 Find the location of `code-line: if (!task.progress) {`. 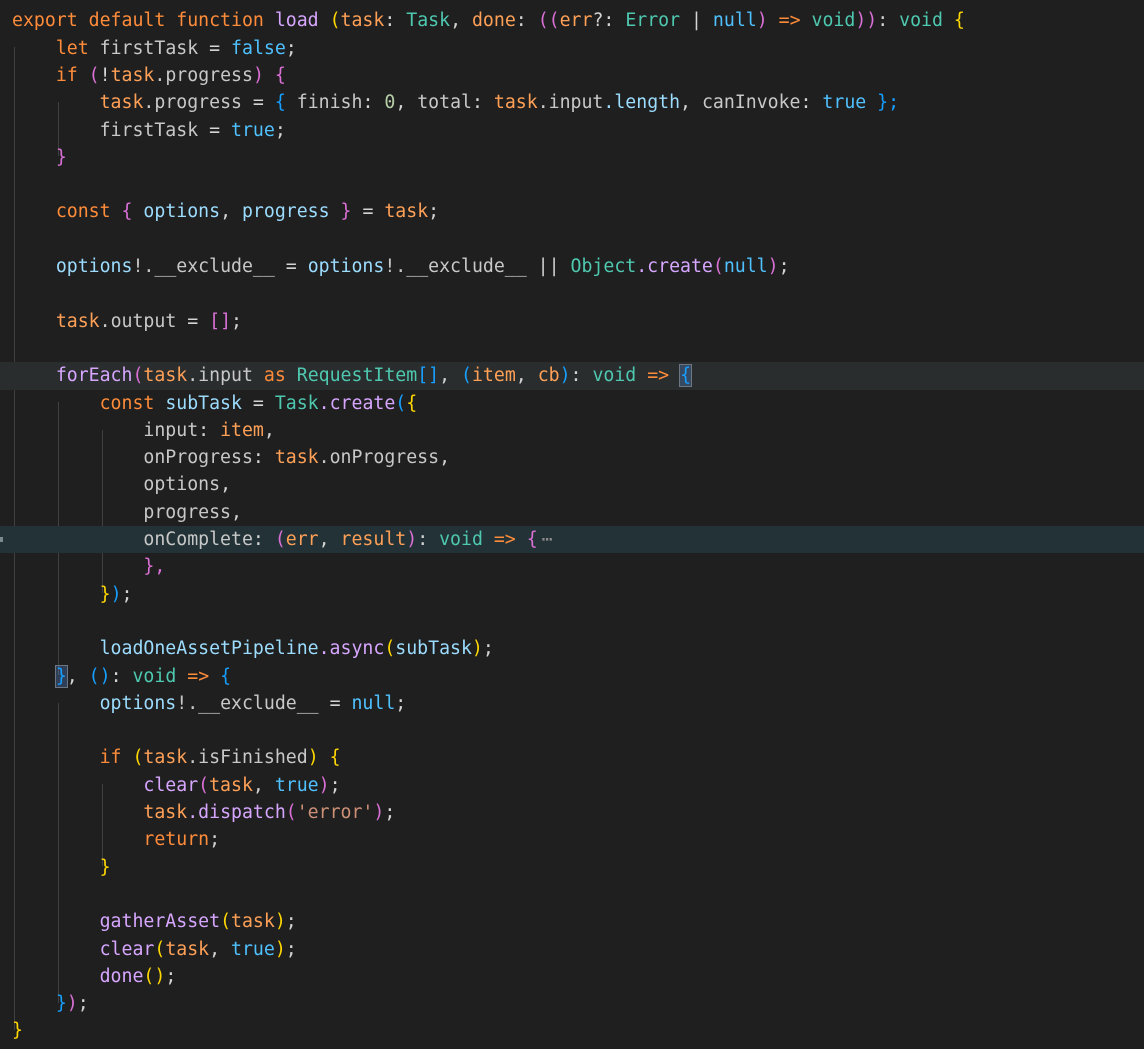

code-line: if (!task.progress) { is located at coordinates (572, 75).